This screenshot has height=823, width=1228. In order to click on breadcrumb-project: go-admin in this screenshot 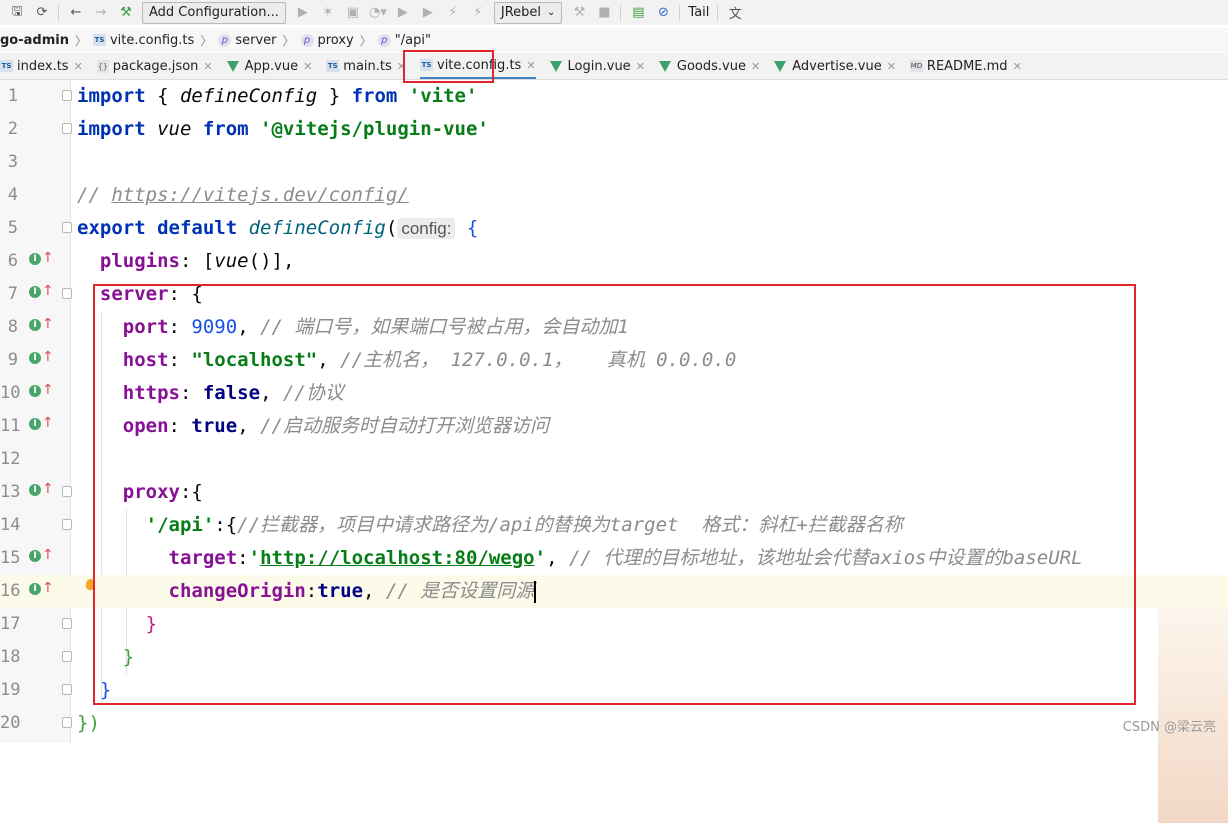, I will do `click(34, 40)`.